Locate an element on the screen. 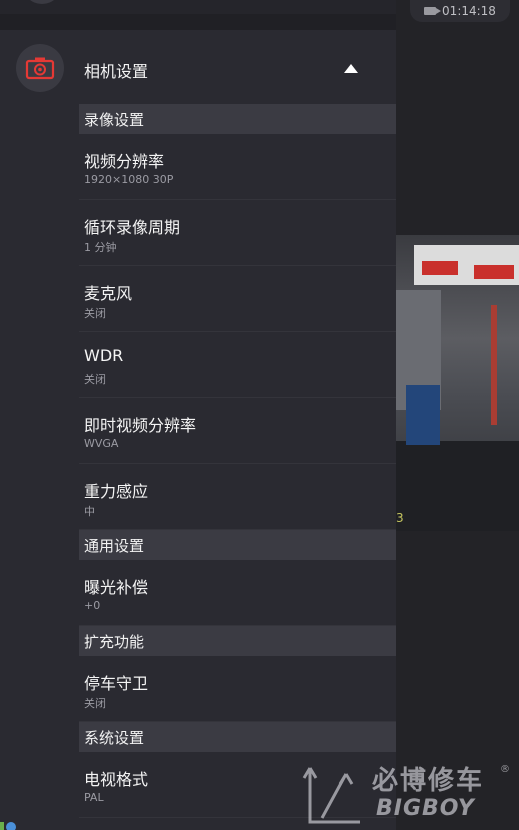 This screenshot has width=519, height=830. setting-value: 中 is located at coordinates (89, 511).